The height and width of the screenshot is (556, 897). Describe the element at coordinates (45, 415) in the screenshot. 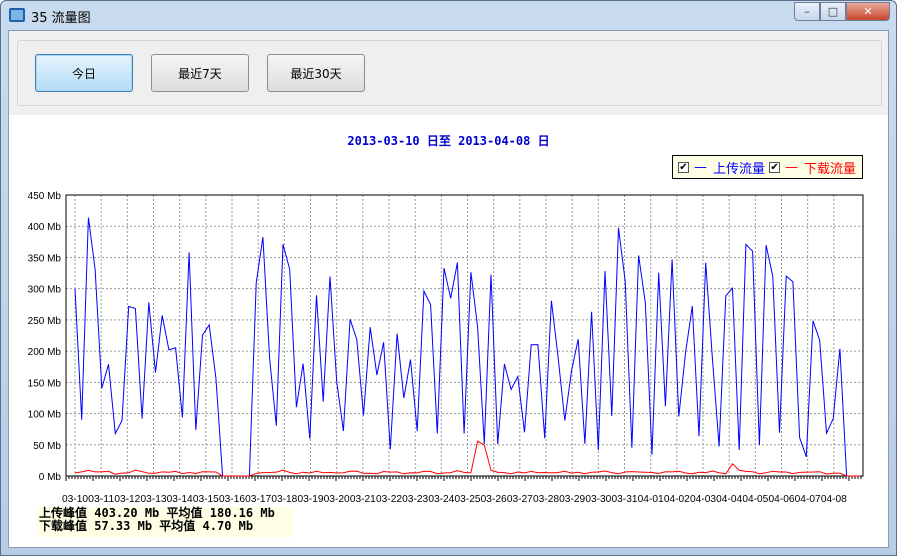

I see `y-tick-label: 100 Mb` at that location.